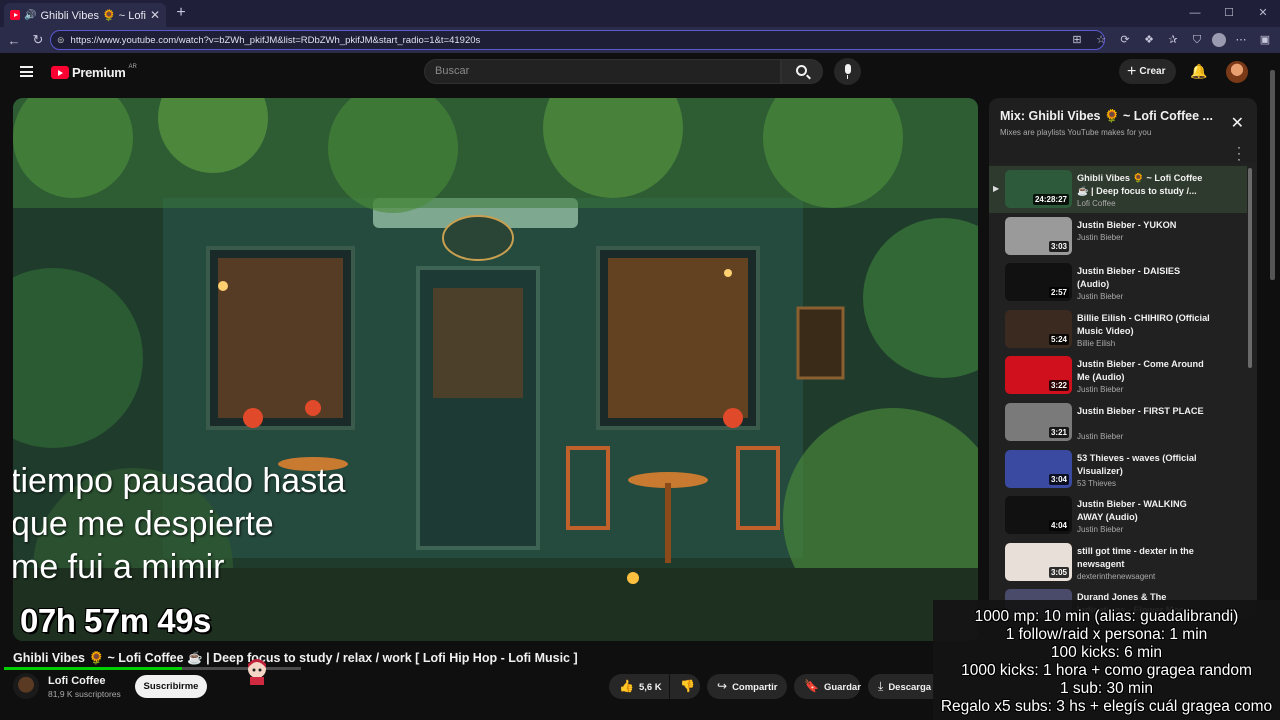 This screenshot has width=1280, height=720. What do you see at coordinates (1237, 72) in the screenshot?
I see `user-avatar` at bounding box center [1237, 72].